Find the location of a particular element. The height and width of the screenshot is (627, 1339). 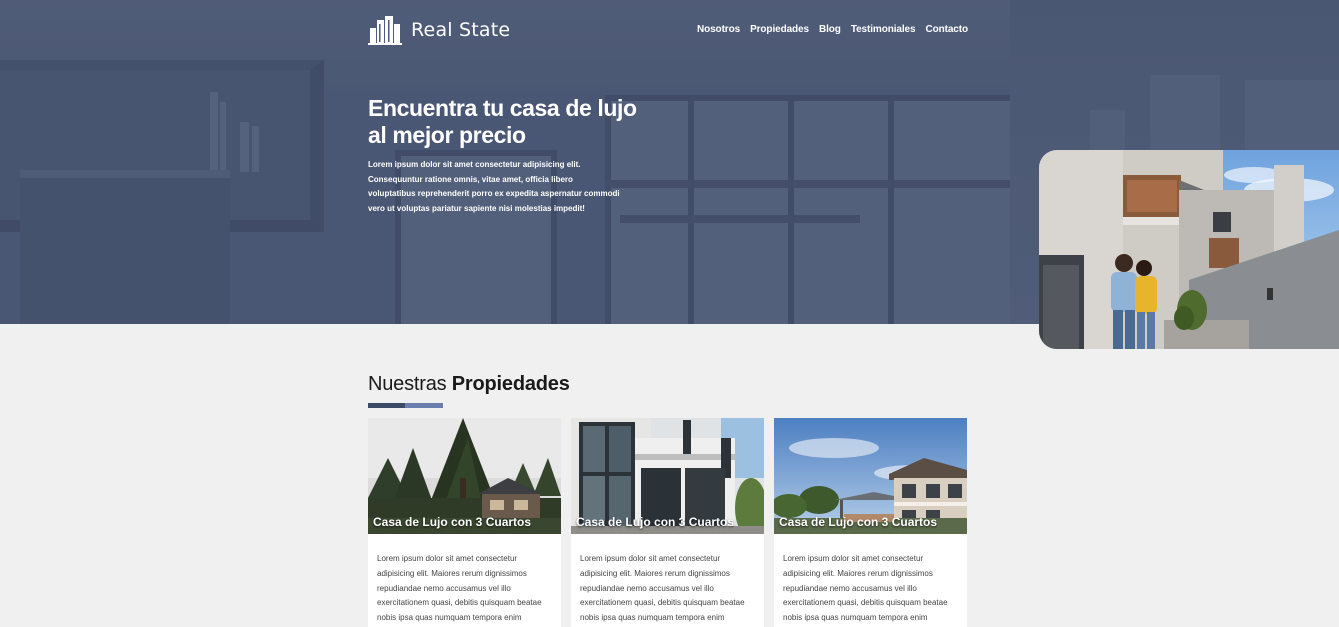

nav-link-propiedades: Propiedades is located at coordinates (779, 29).